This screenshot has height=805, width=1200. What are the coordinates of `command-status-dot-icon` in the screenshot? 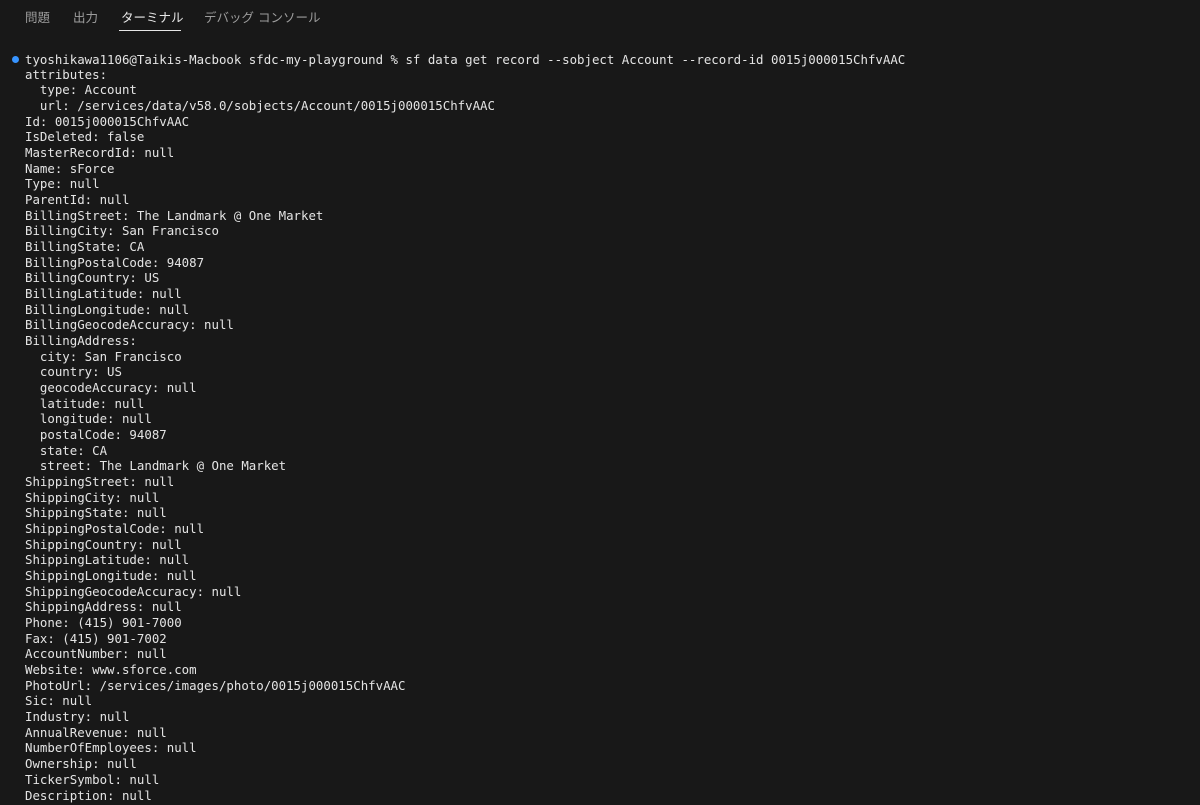 It's located at (15, 59).